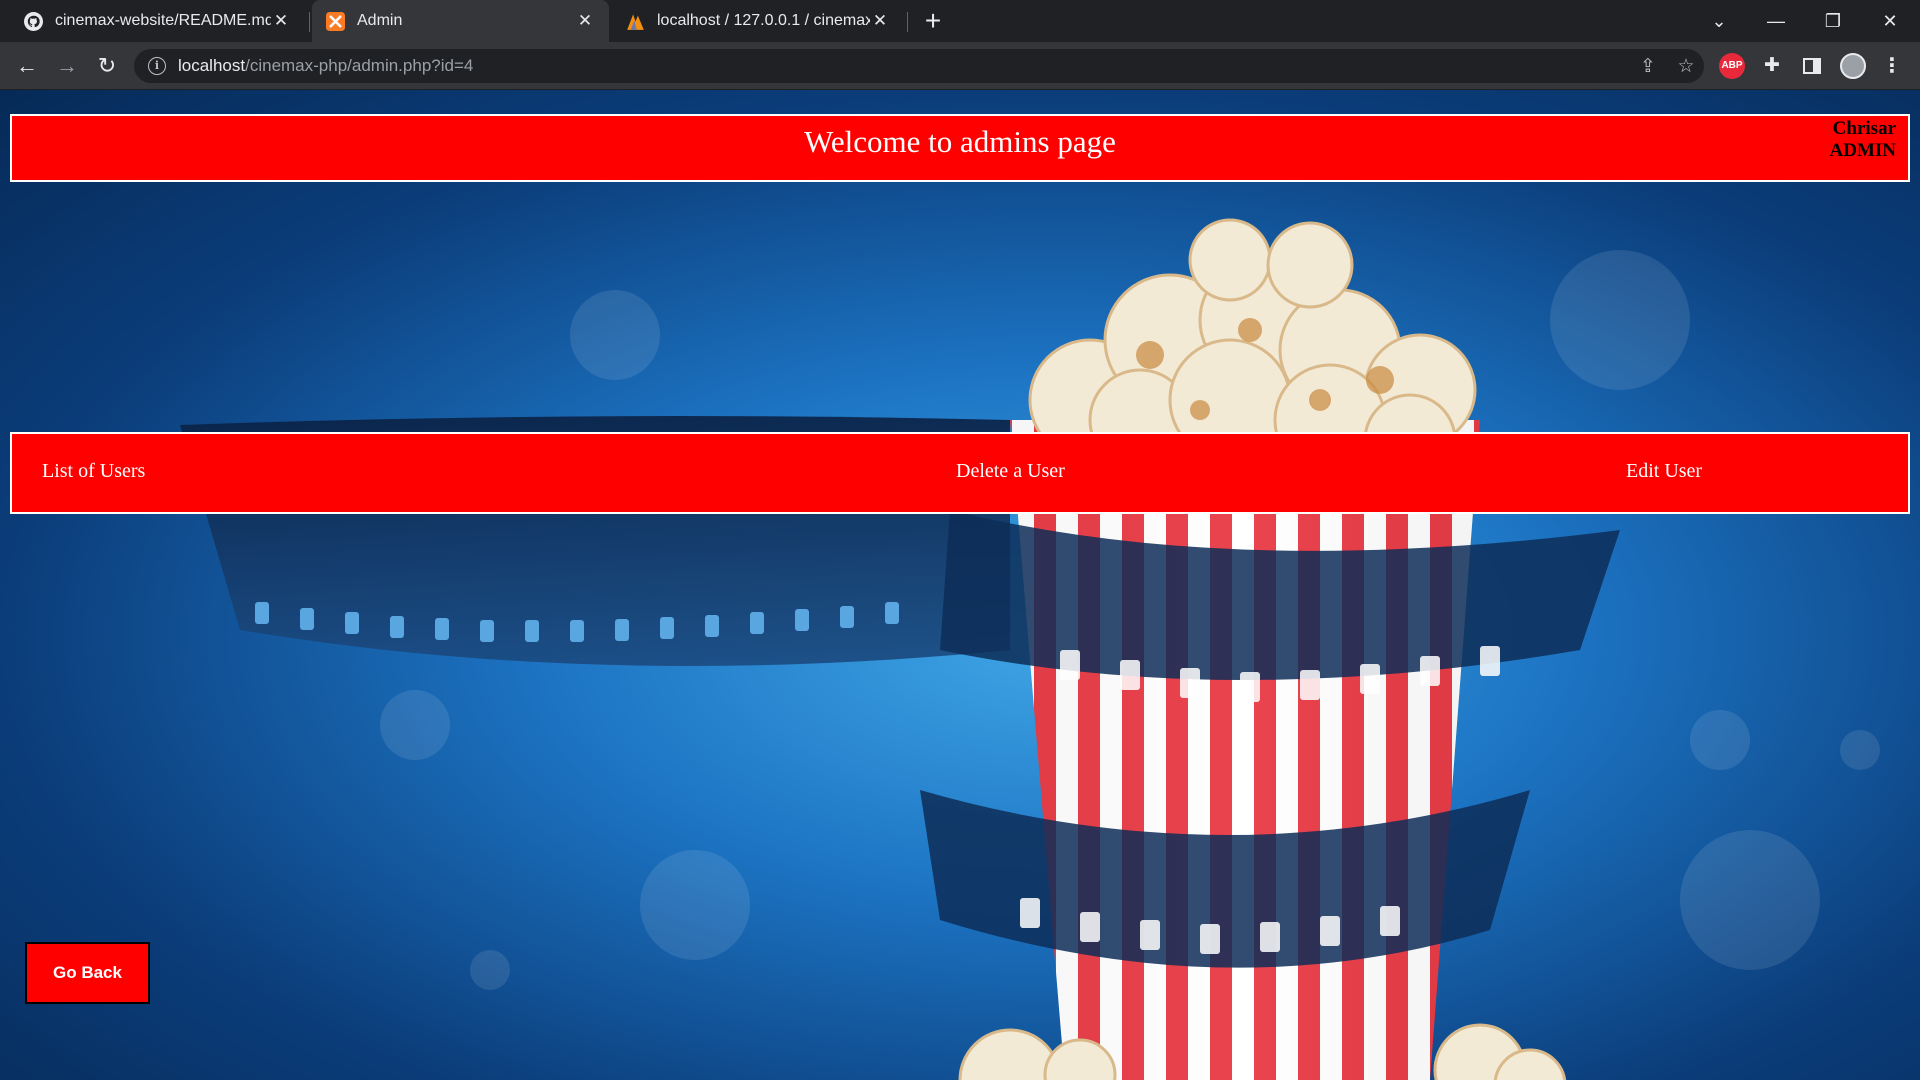  I want to click on site-info-icon: i, so click(157, 66).